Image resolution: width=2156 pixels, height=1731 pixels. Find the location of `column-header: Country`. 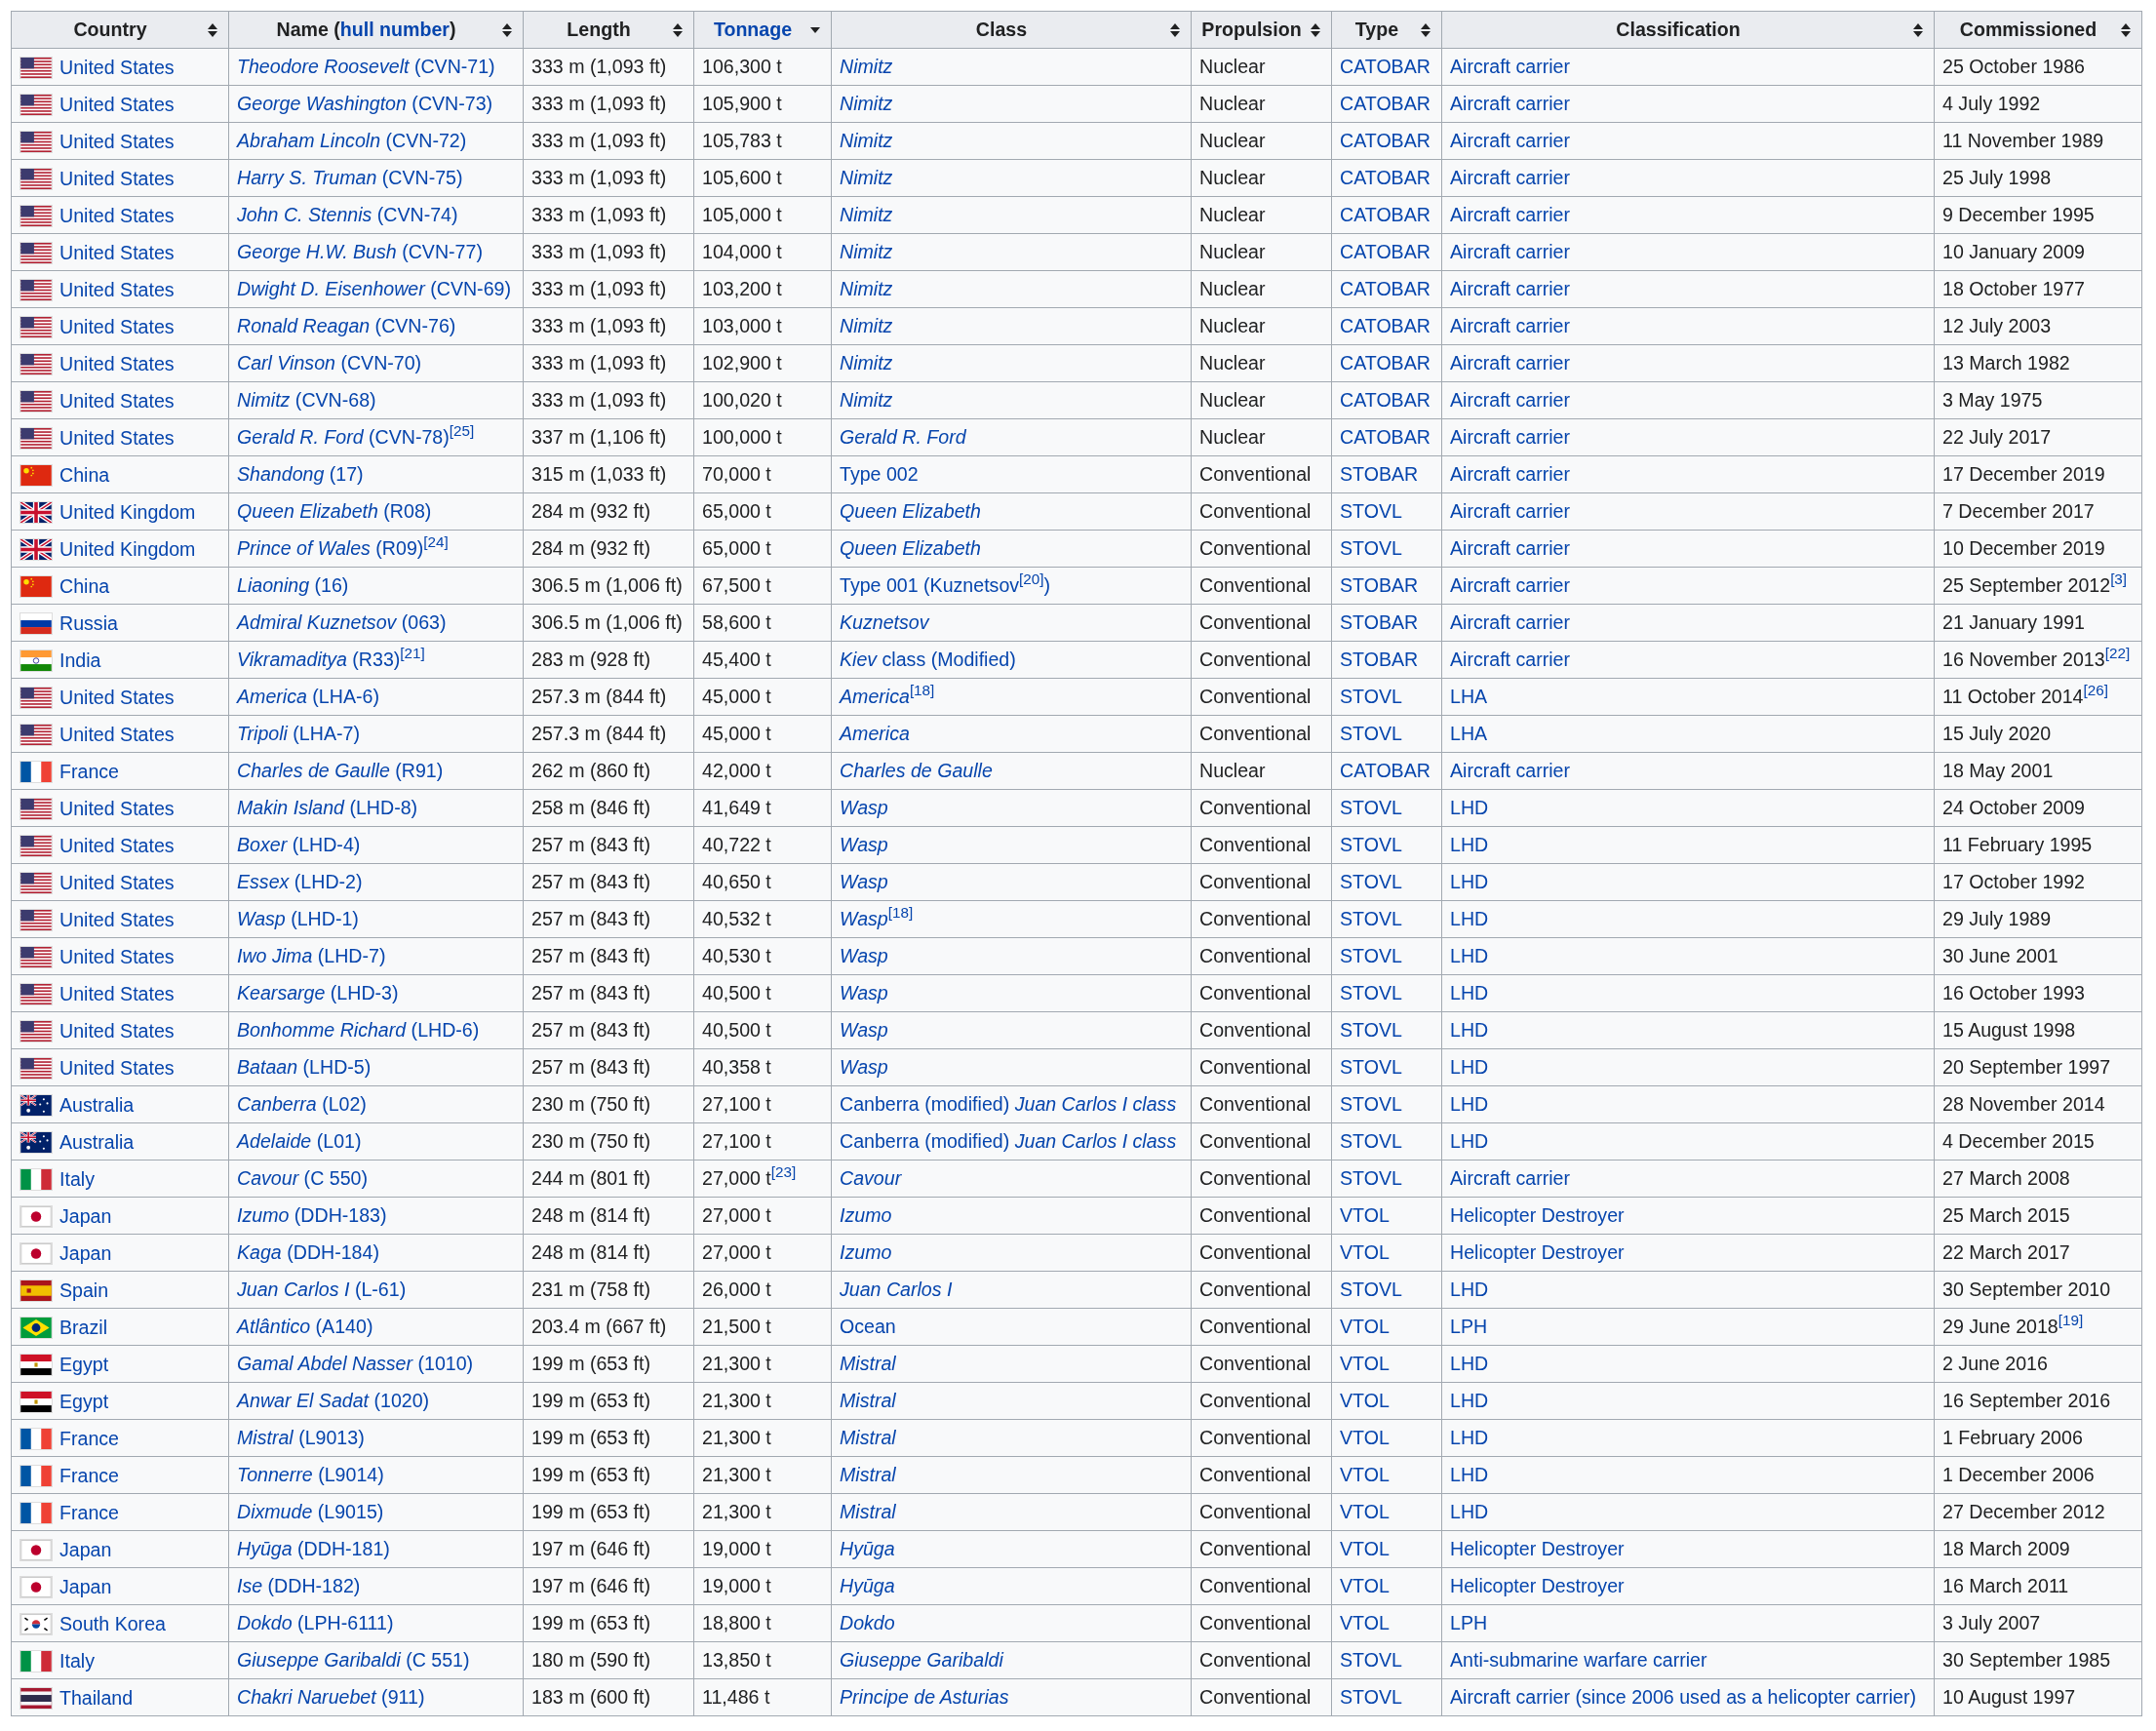

column-header: Country is located at coordinates (120, 30).